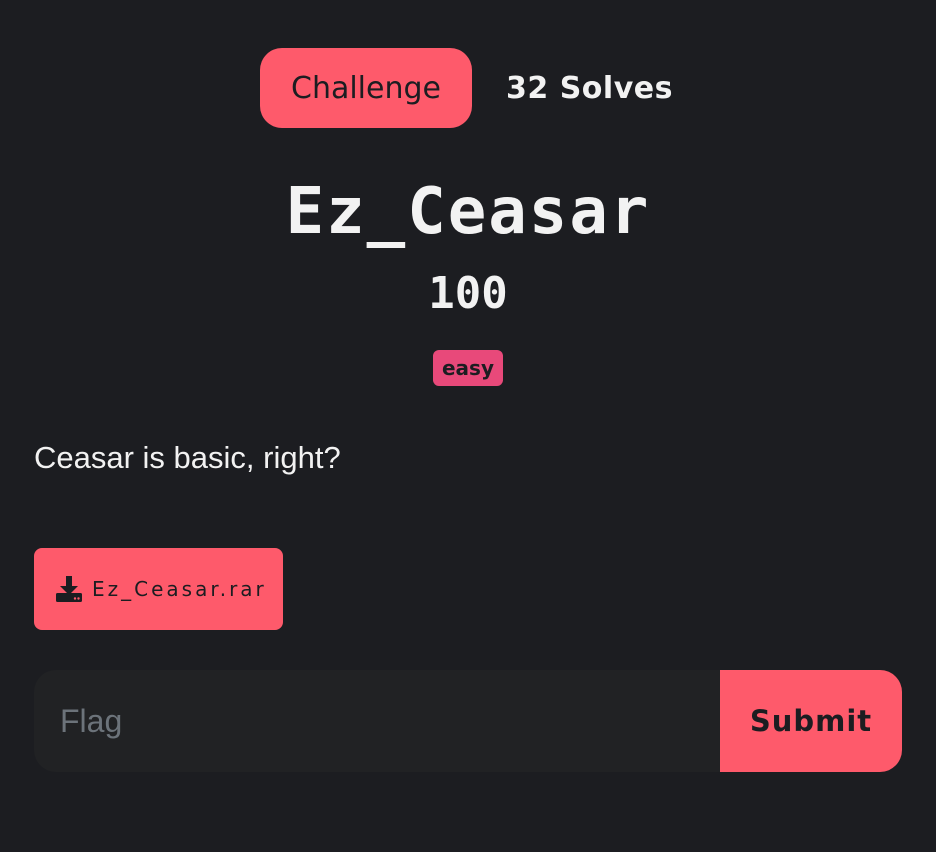 This screenshot has height=852, width=936. I want to click on download-attachment-button: Ez_Ceasar.rar, so click(158, 589).